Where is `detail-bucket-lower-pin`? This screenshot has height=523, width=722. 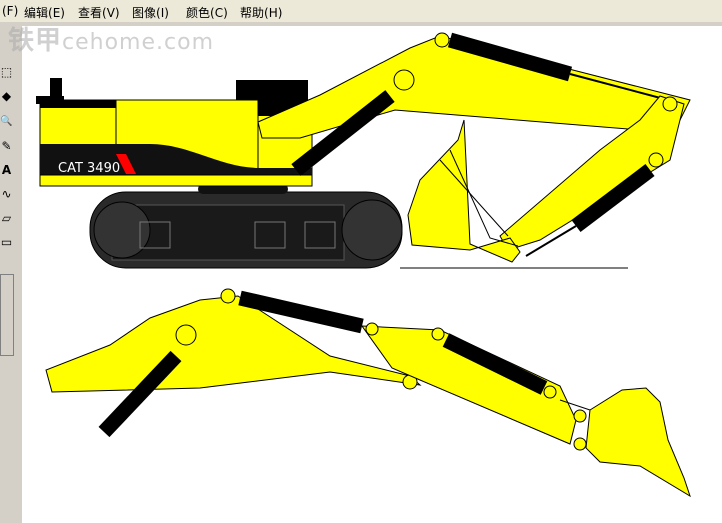 detail-bucket-lower-pin is located at coordinates (580, 444).